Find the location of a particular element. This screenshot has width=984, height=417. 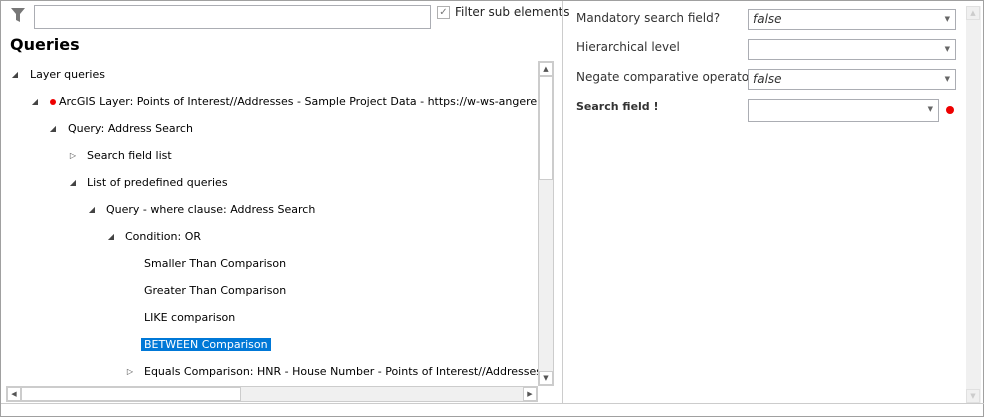

tree-item: LIKE comparison is located at coordinates (189, 318).